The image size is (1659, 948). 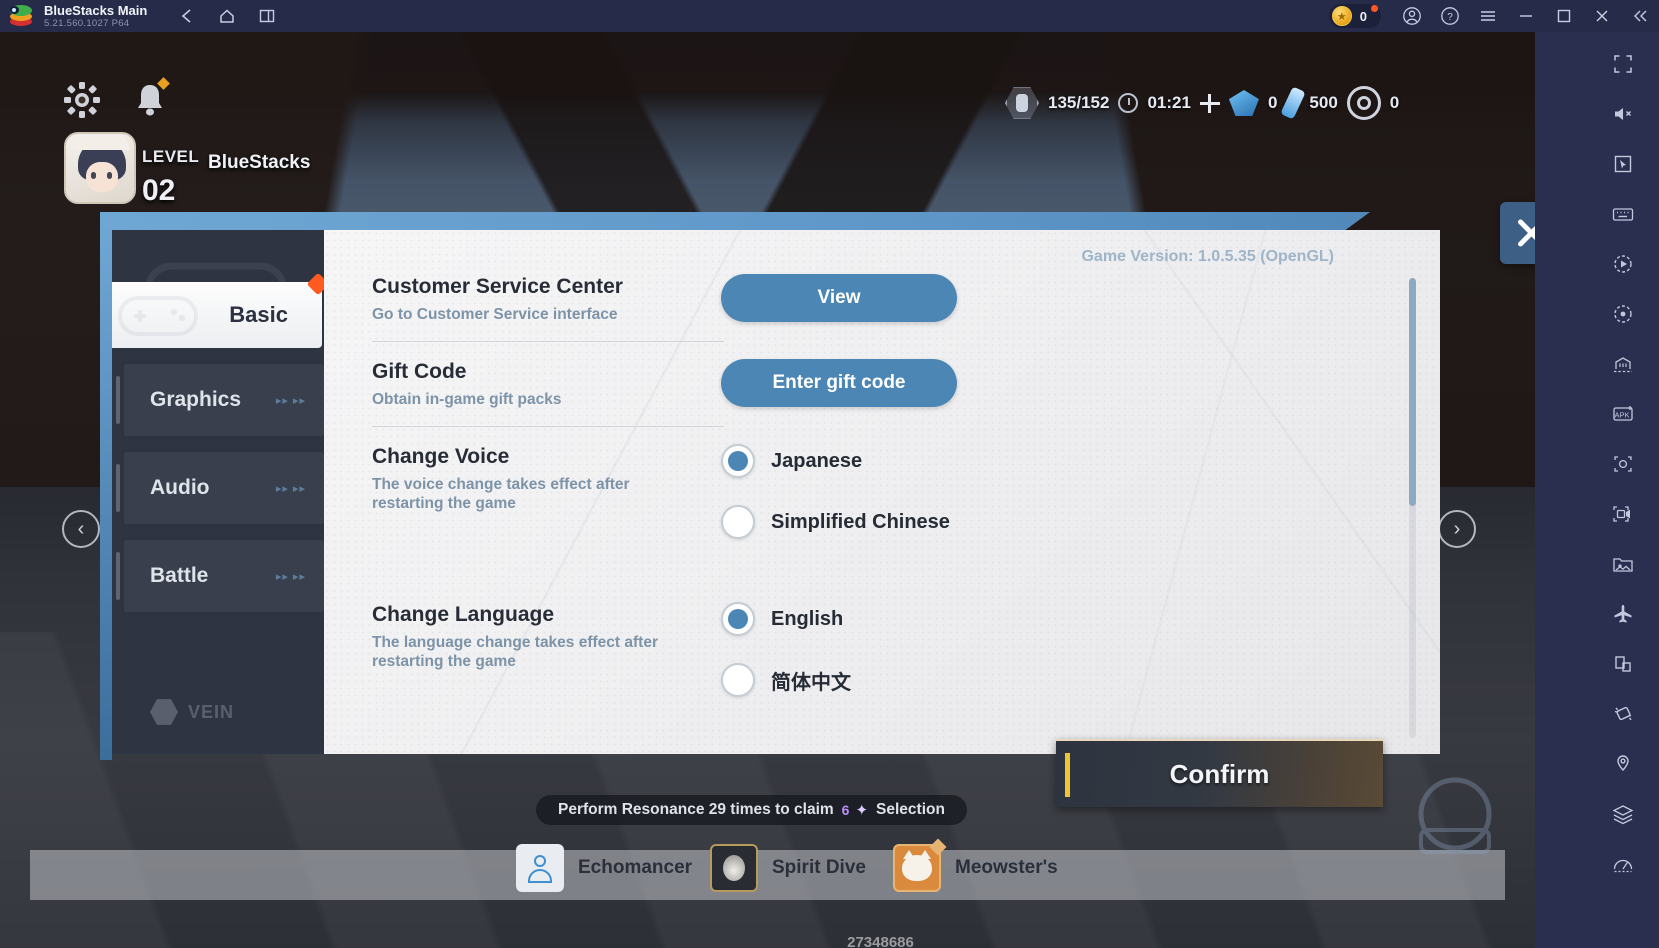 I want to click on vein-os-watermark: VEIN, so click(x=192, y=712).